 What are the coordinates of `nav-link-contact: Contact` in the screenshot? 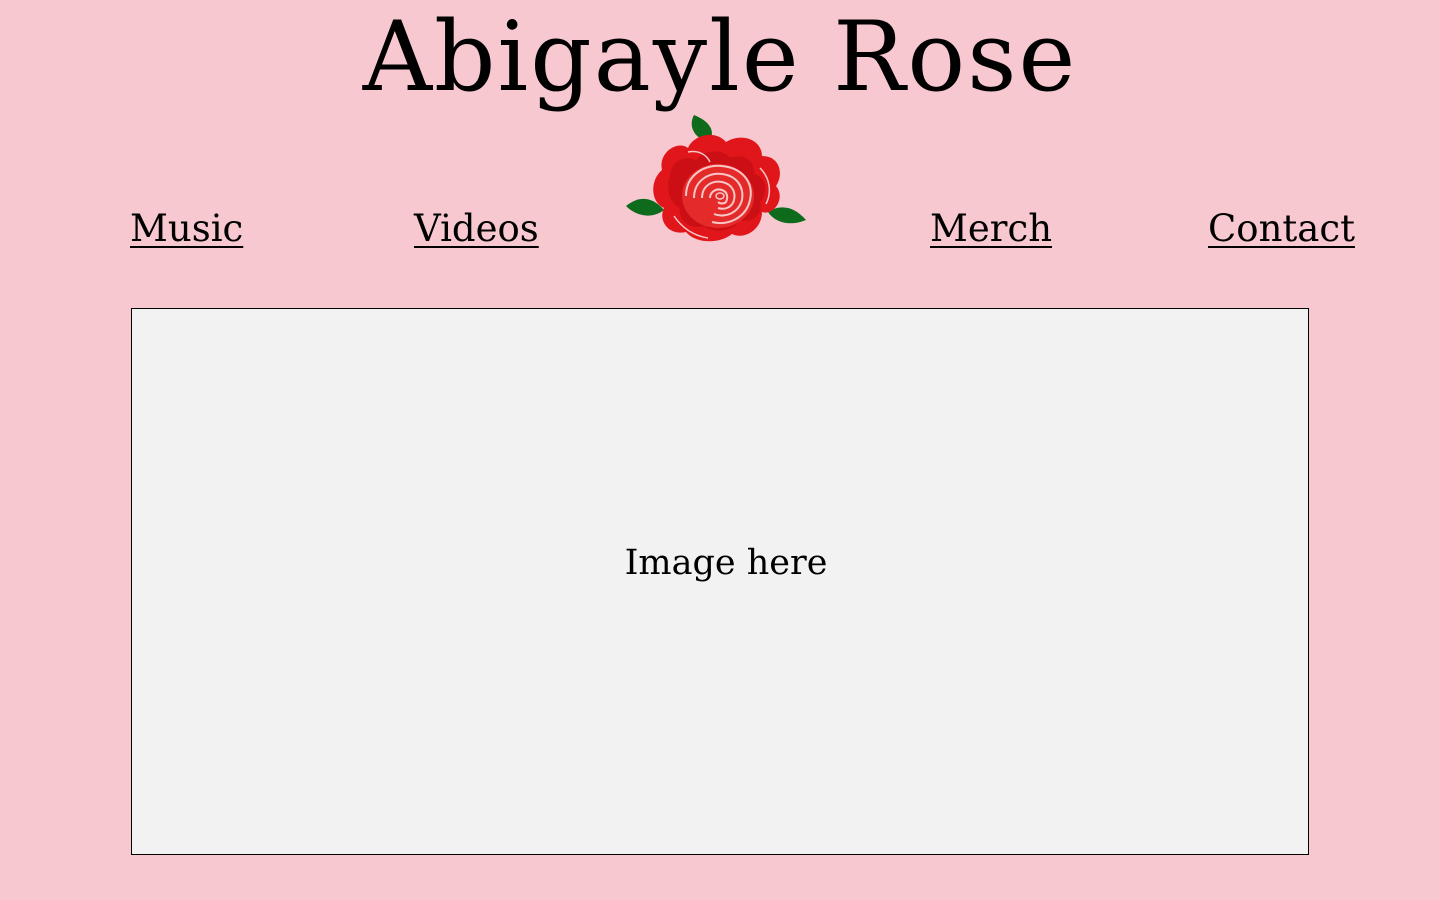 It's located at (1281, 229).